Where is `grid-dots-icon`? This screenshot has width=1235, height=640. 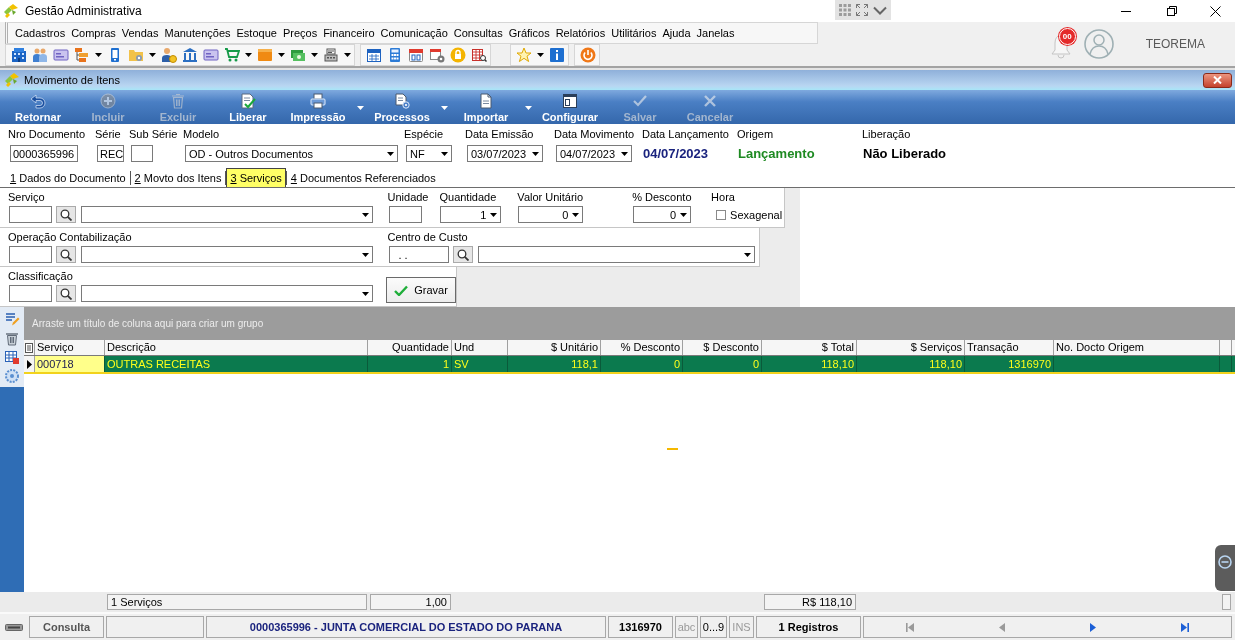
grid-dots-icon is located at coordinates (845, 10).